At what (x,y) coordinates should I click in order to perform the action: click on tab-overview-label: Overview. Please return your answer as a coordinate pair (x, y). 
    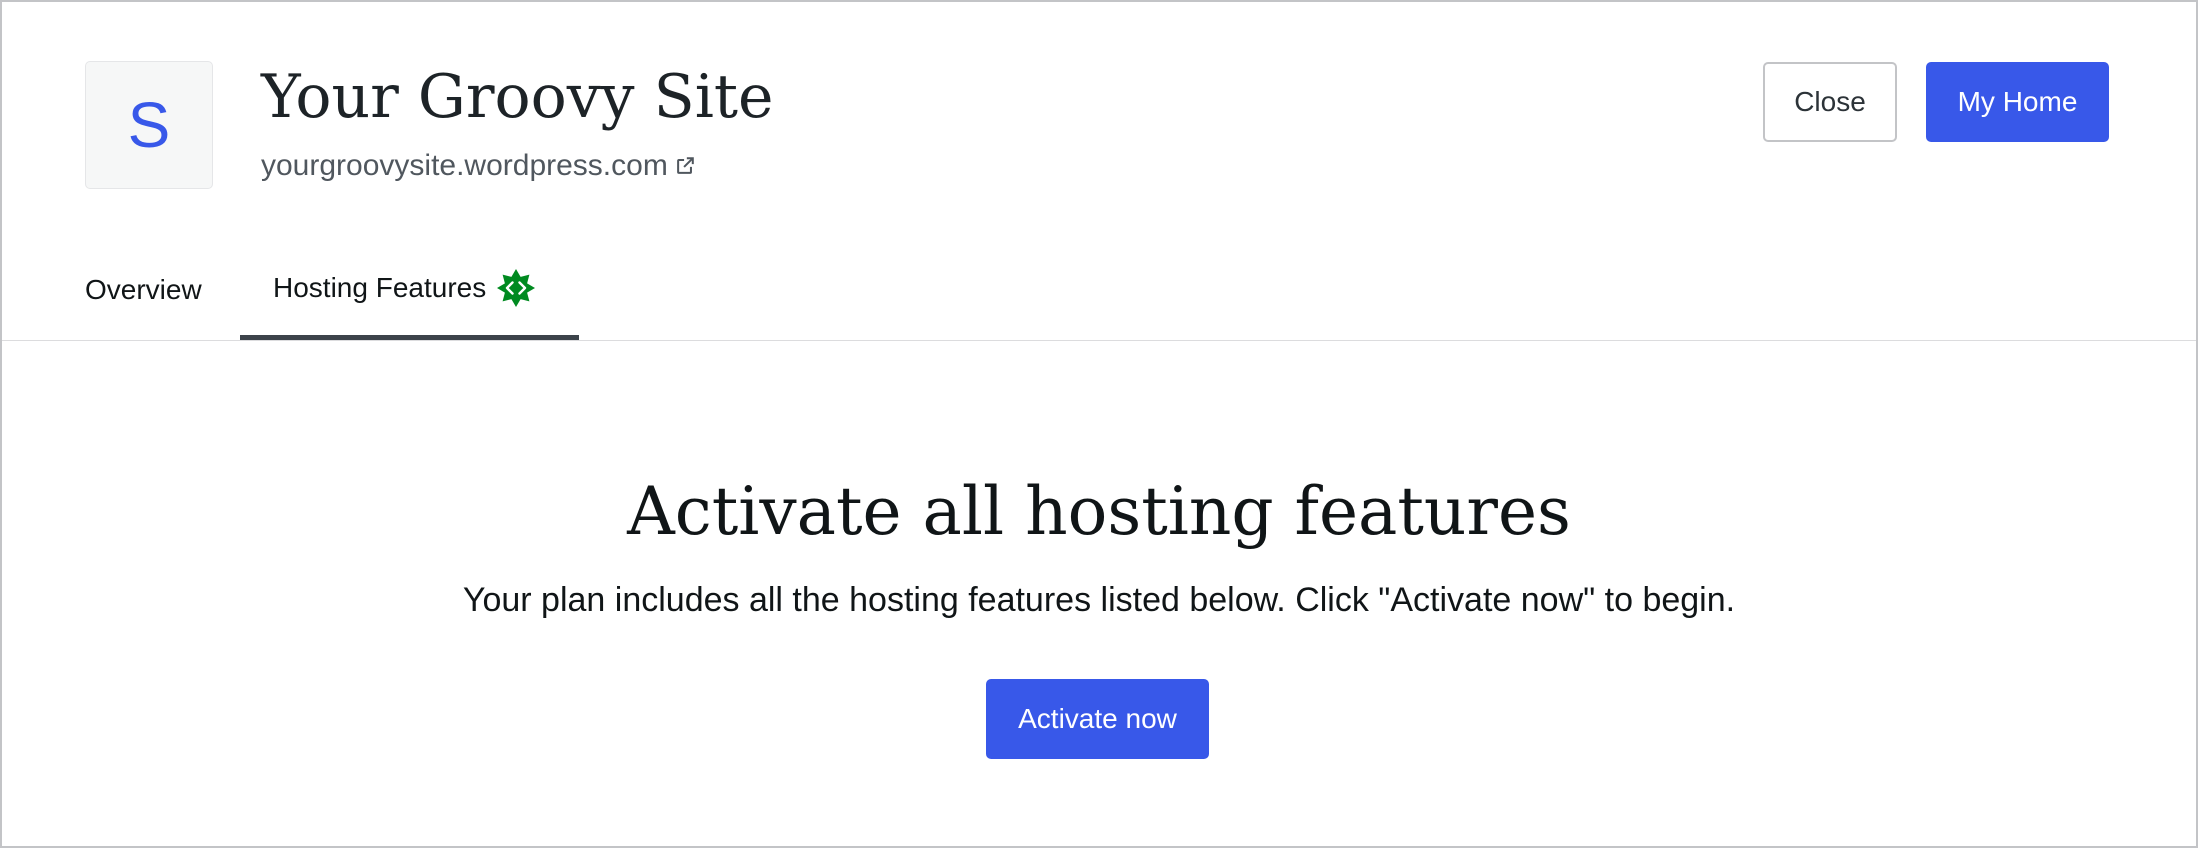
    Looking at the image, I should click on (143, 289).